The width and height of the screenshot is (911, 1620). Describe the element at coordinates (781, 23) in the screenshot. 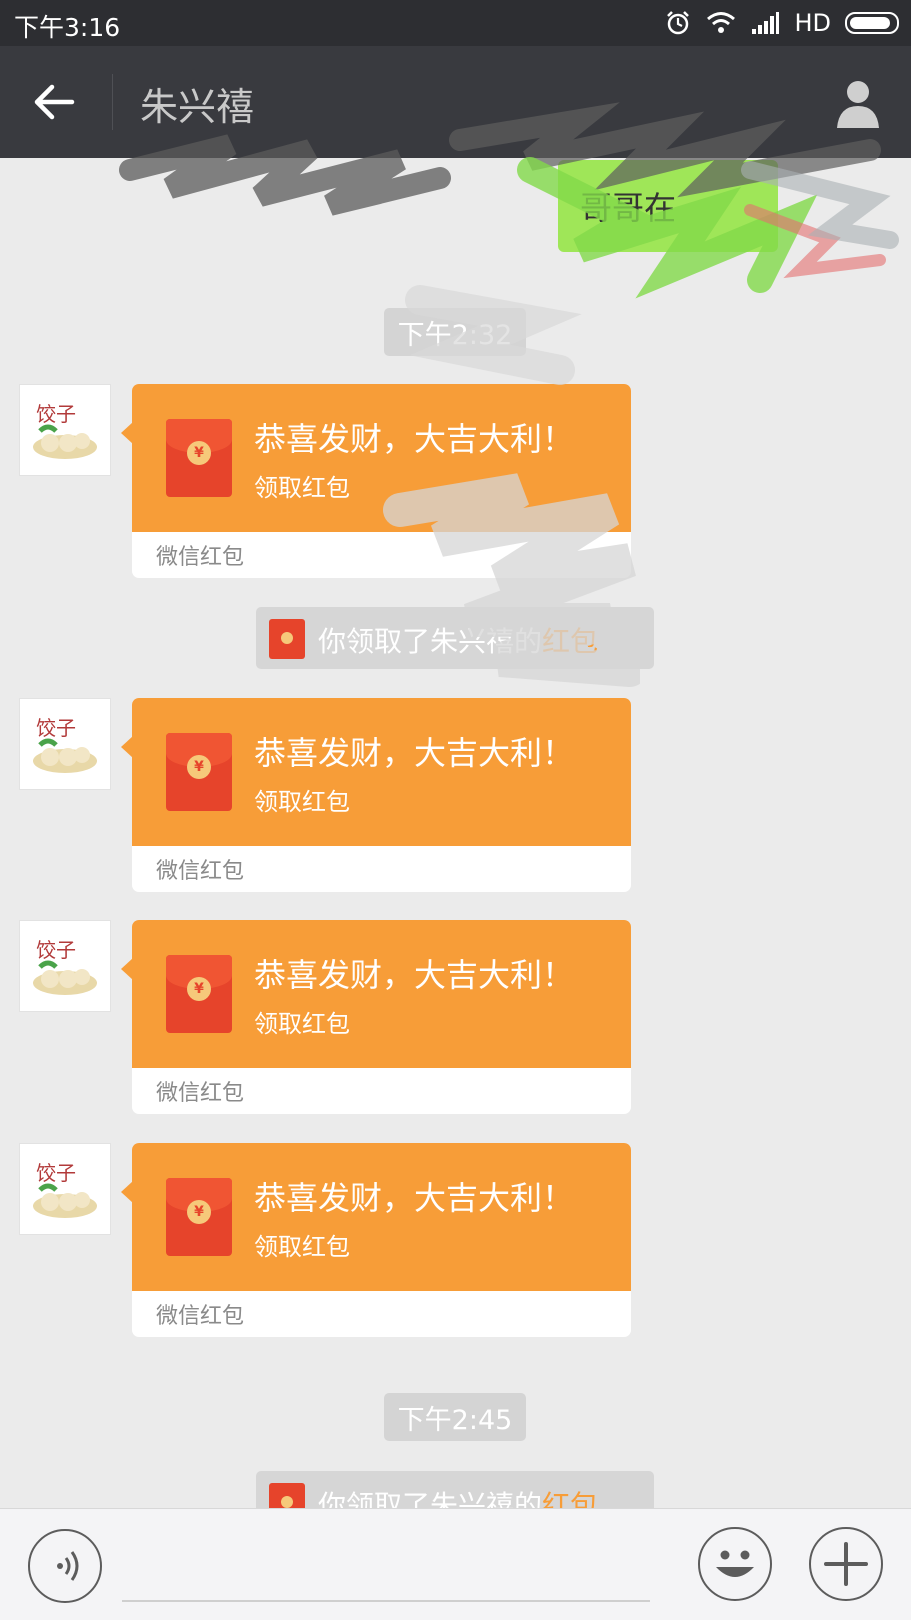

I see `status-icons: HD` at that location.